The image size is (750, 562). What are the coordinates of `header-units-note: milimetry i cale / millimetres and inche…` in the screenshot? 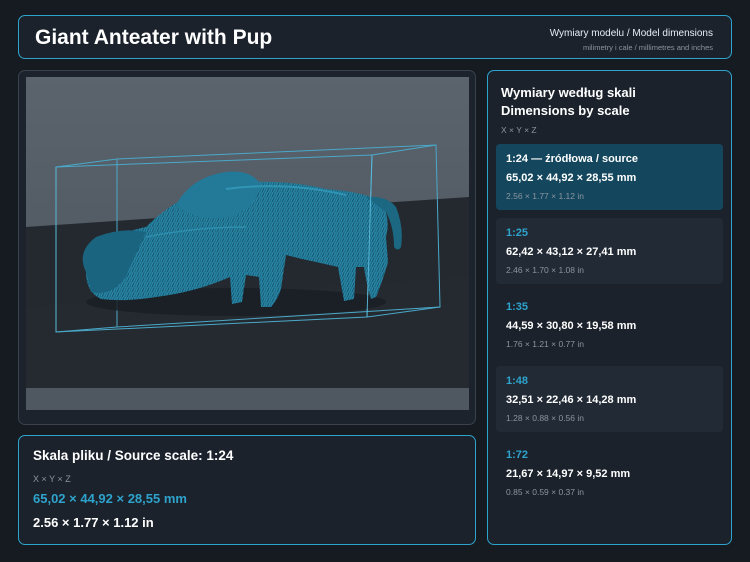 It's located at (647, 47).